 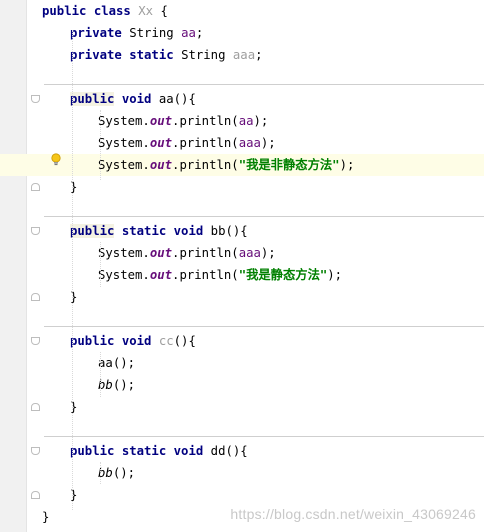 What do you see at coordinates (255, 99) in the screenshot?
I see `code-line: public void aa(){` at bounding box center [255, 99].